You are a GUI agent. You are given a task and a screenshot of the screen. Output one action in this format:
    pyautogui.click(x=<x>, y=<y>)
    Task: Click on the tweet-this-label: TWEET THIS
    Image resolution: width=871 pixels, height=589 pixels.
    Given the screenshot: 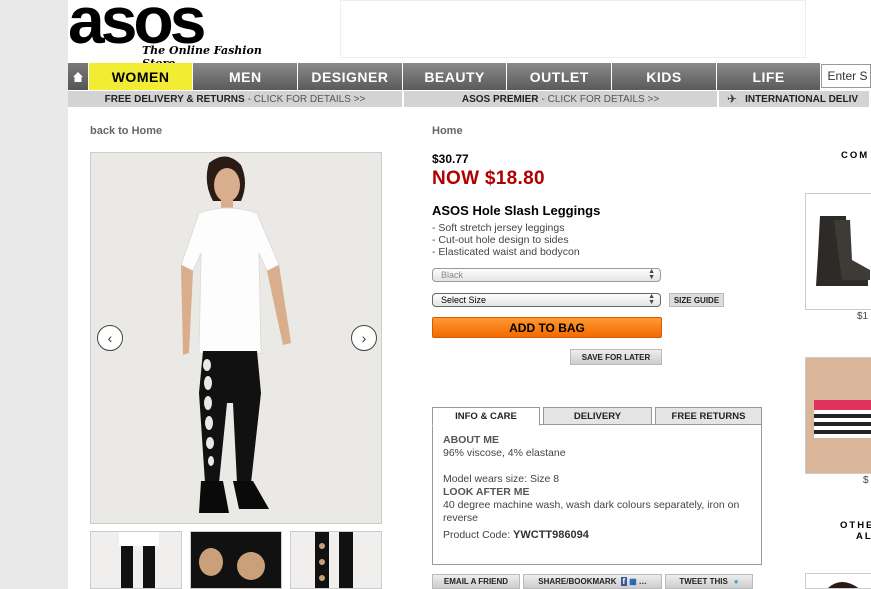 What is the action you would take?
    pyautogui.click(x=703, y=581)
    